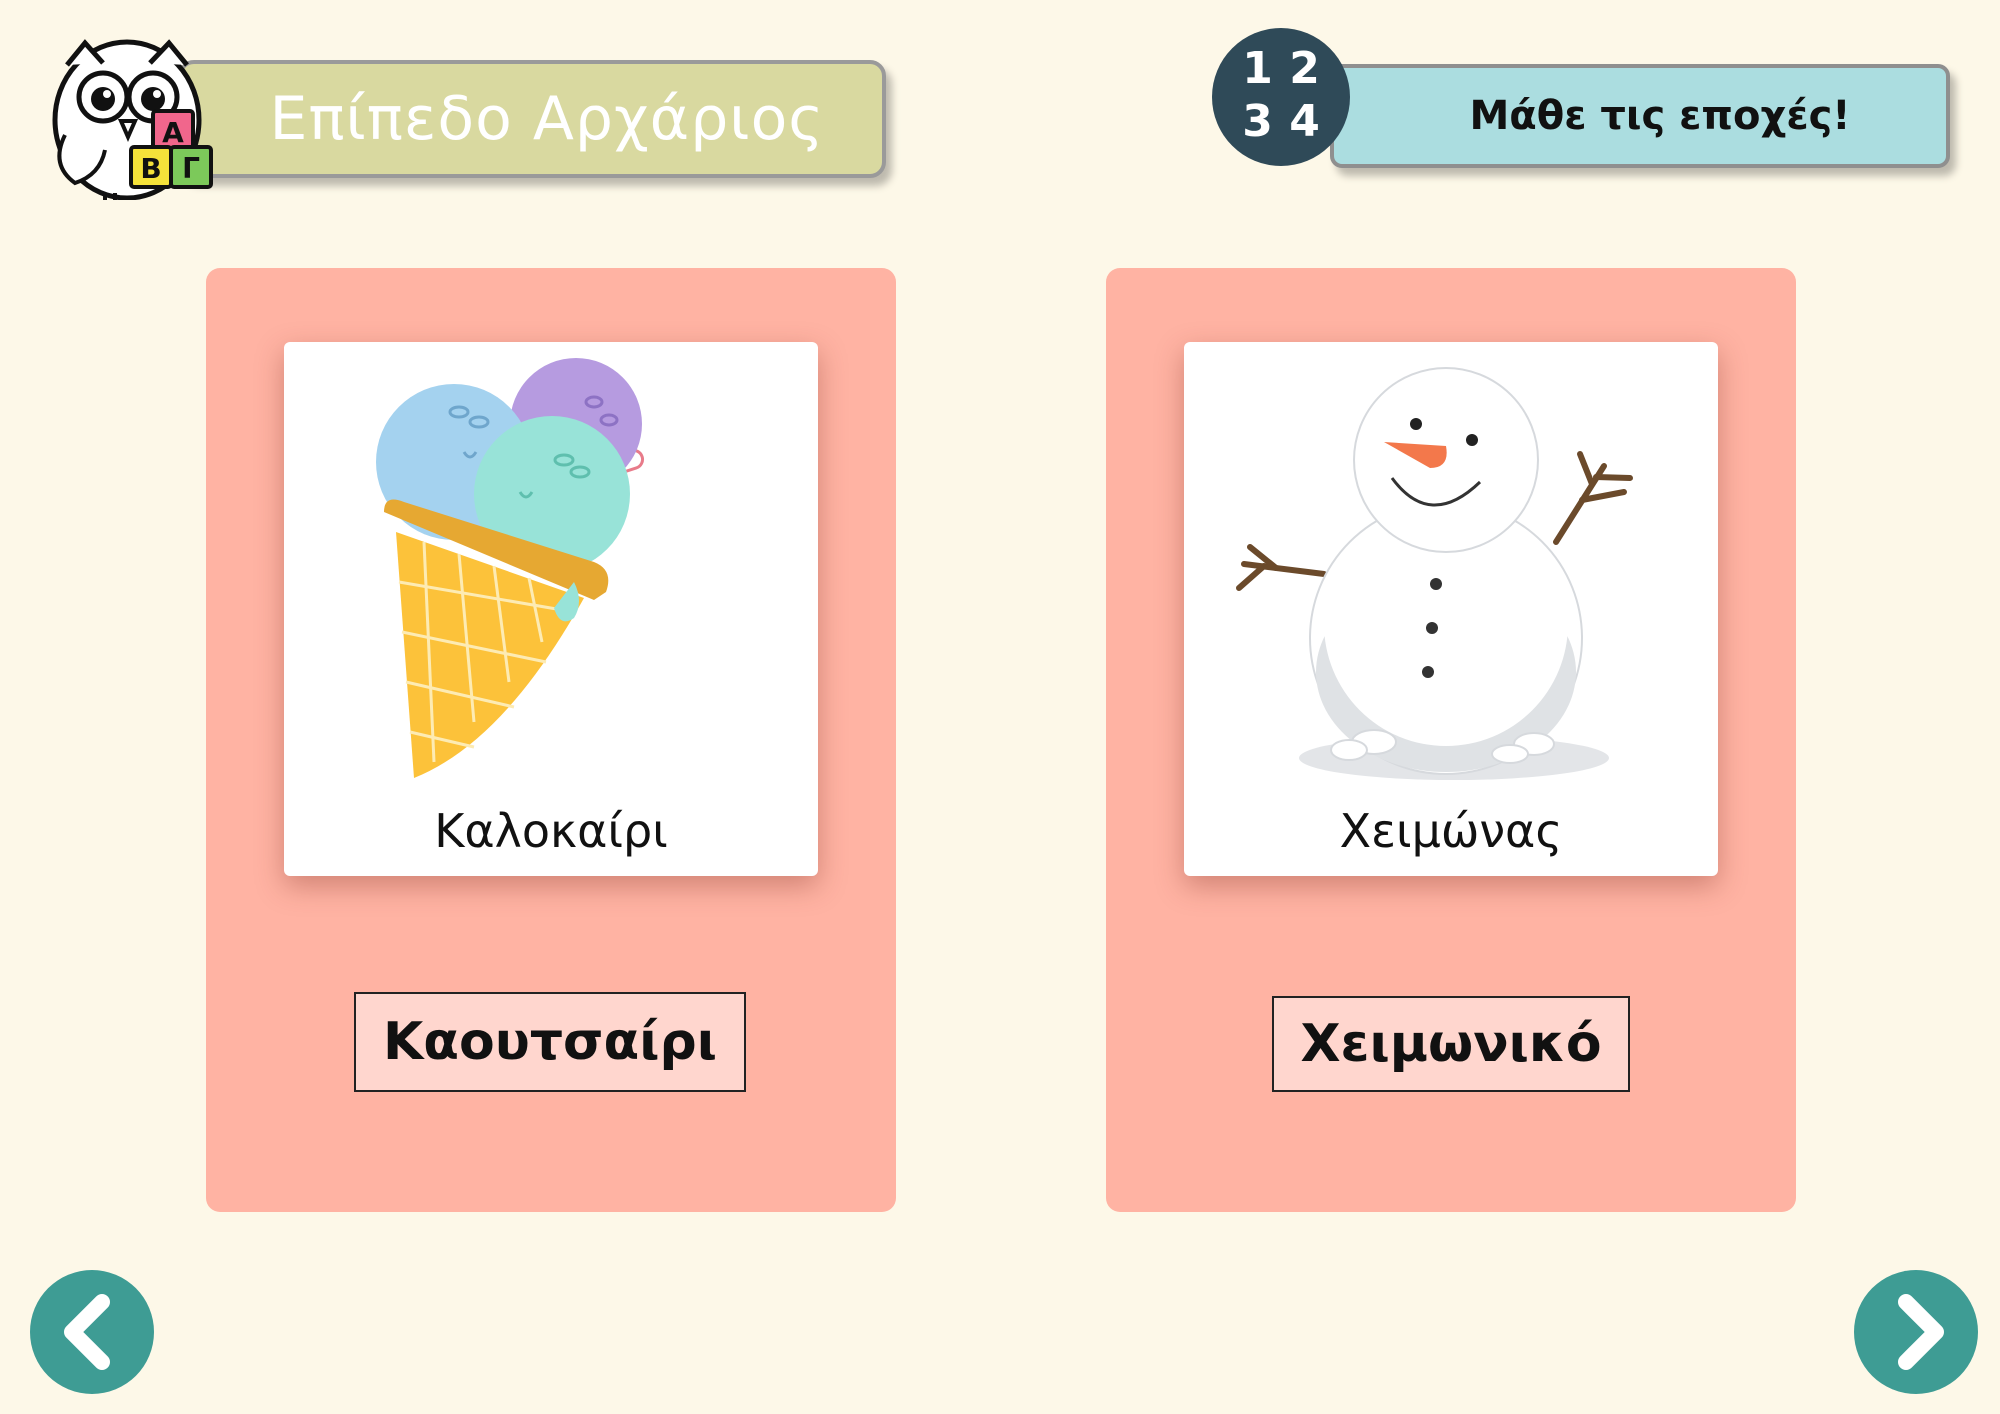 This screenshot has width=2000, height=1414. I want to click on previous-button, so click(92, 1332).